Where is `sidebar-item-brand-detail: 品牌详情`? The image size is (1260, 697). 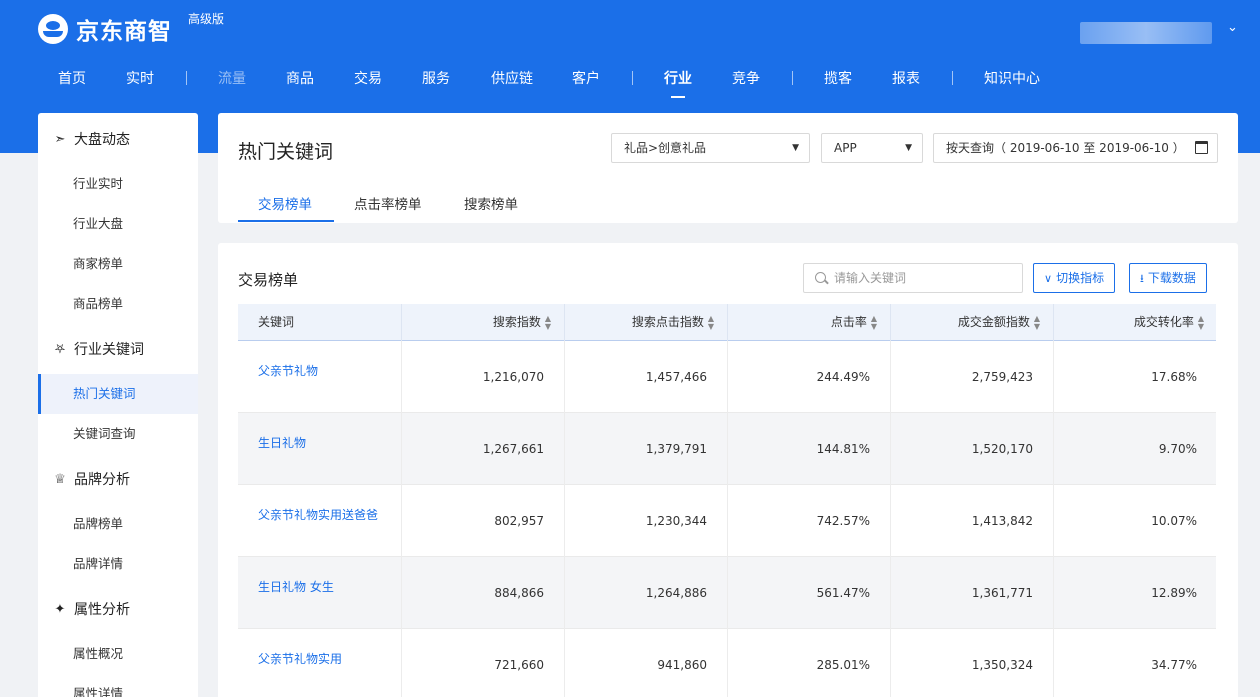 sidebar-item-brand-detail: 品牌详情 is located at coordinates (118, 564).